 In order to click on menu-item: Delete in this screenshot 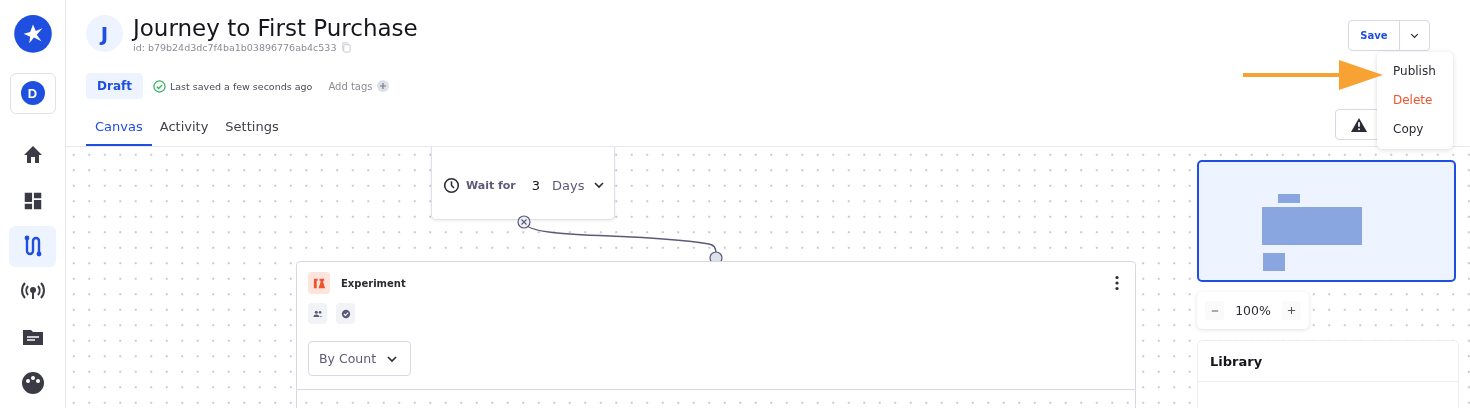, I will do `click(1415, 100)`.